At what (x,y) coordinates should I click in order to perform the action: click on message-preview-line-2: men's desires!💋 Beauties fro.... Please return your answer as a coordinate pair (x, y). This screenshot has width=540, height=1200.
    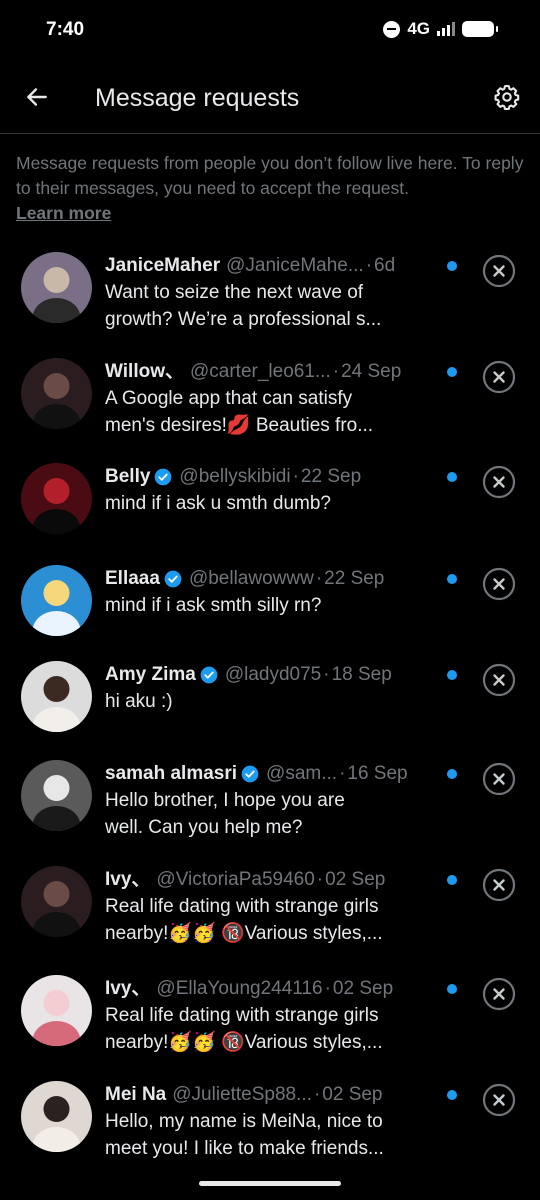
    Looking at the image, I should click on (239, 425).